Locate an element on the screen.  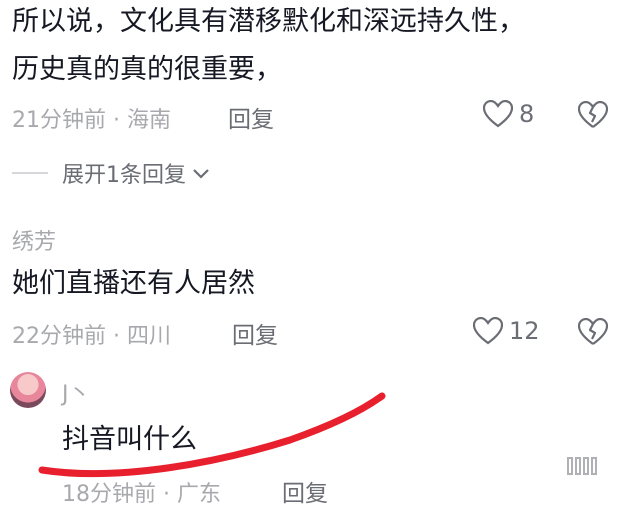
red-underline-annotation is located at coordinates (212, 435).